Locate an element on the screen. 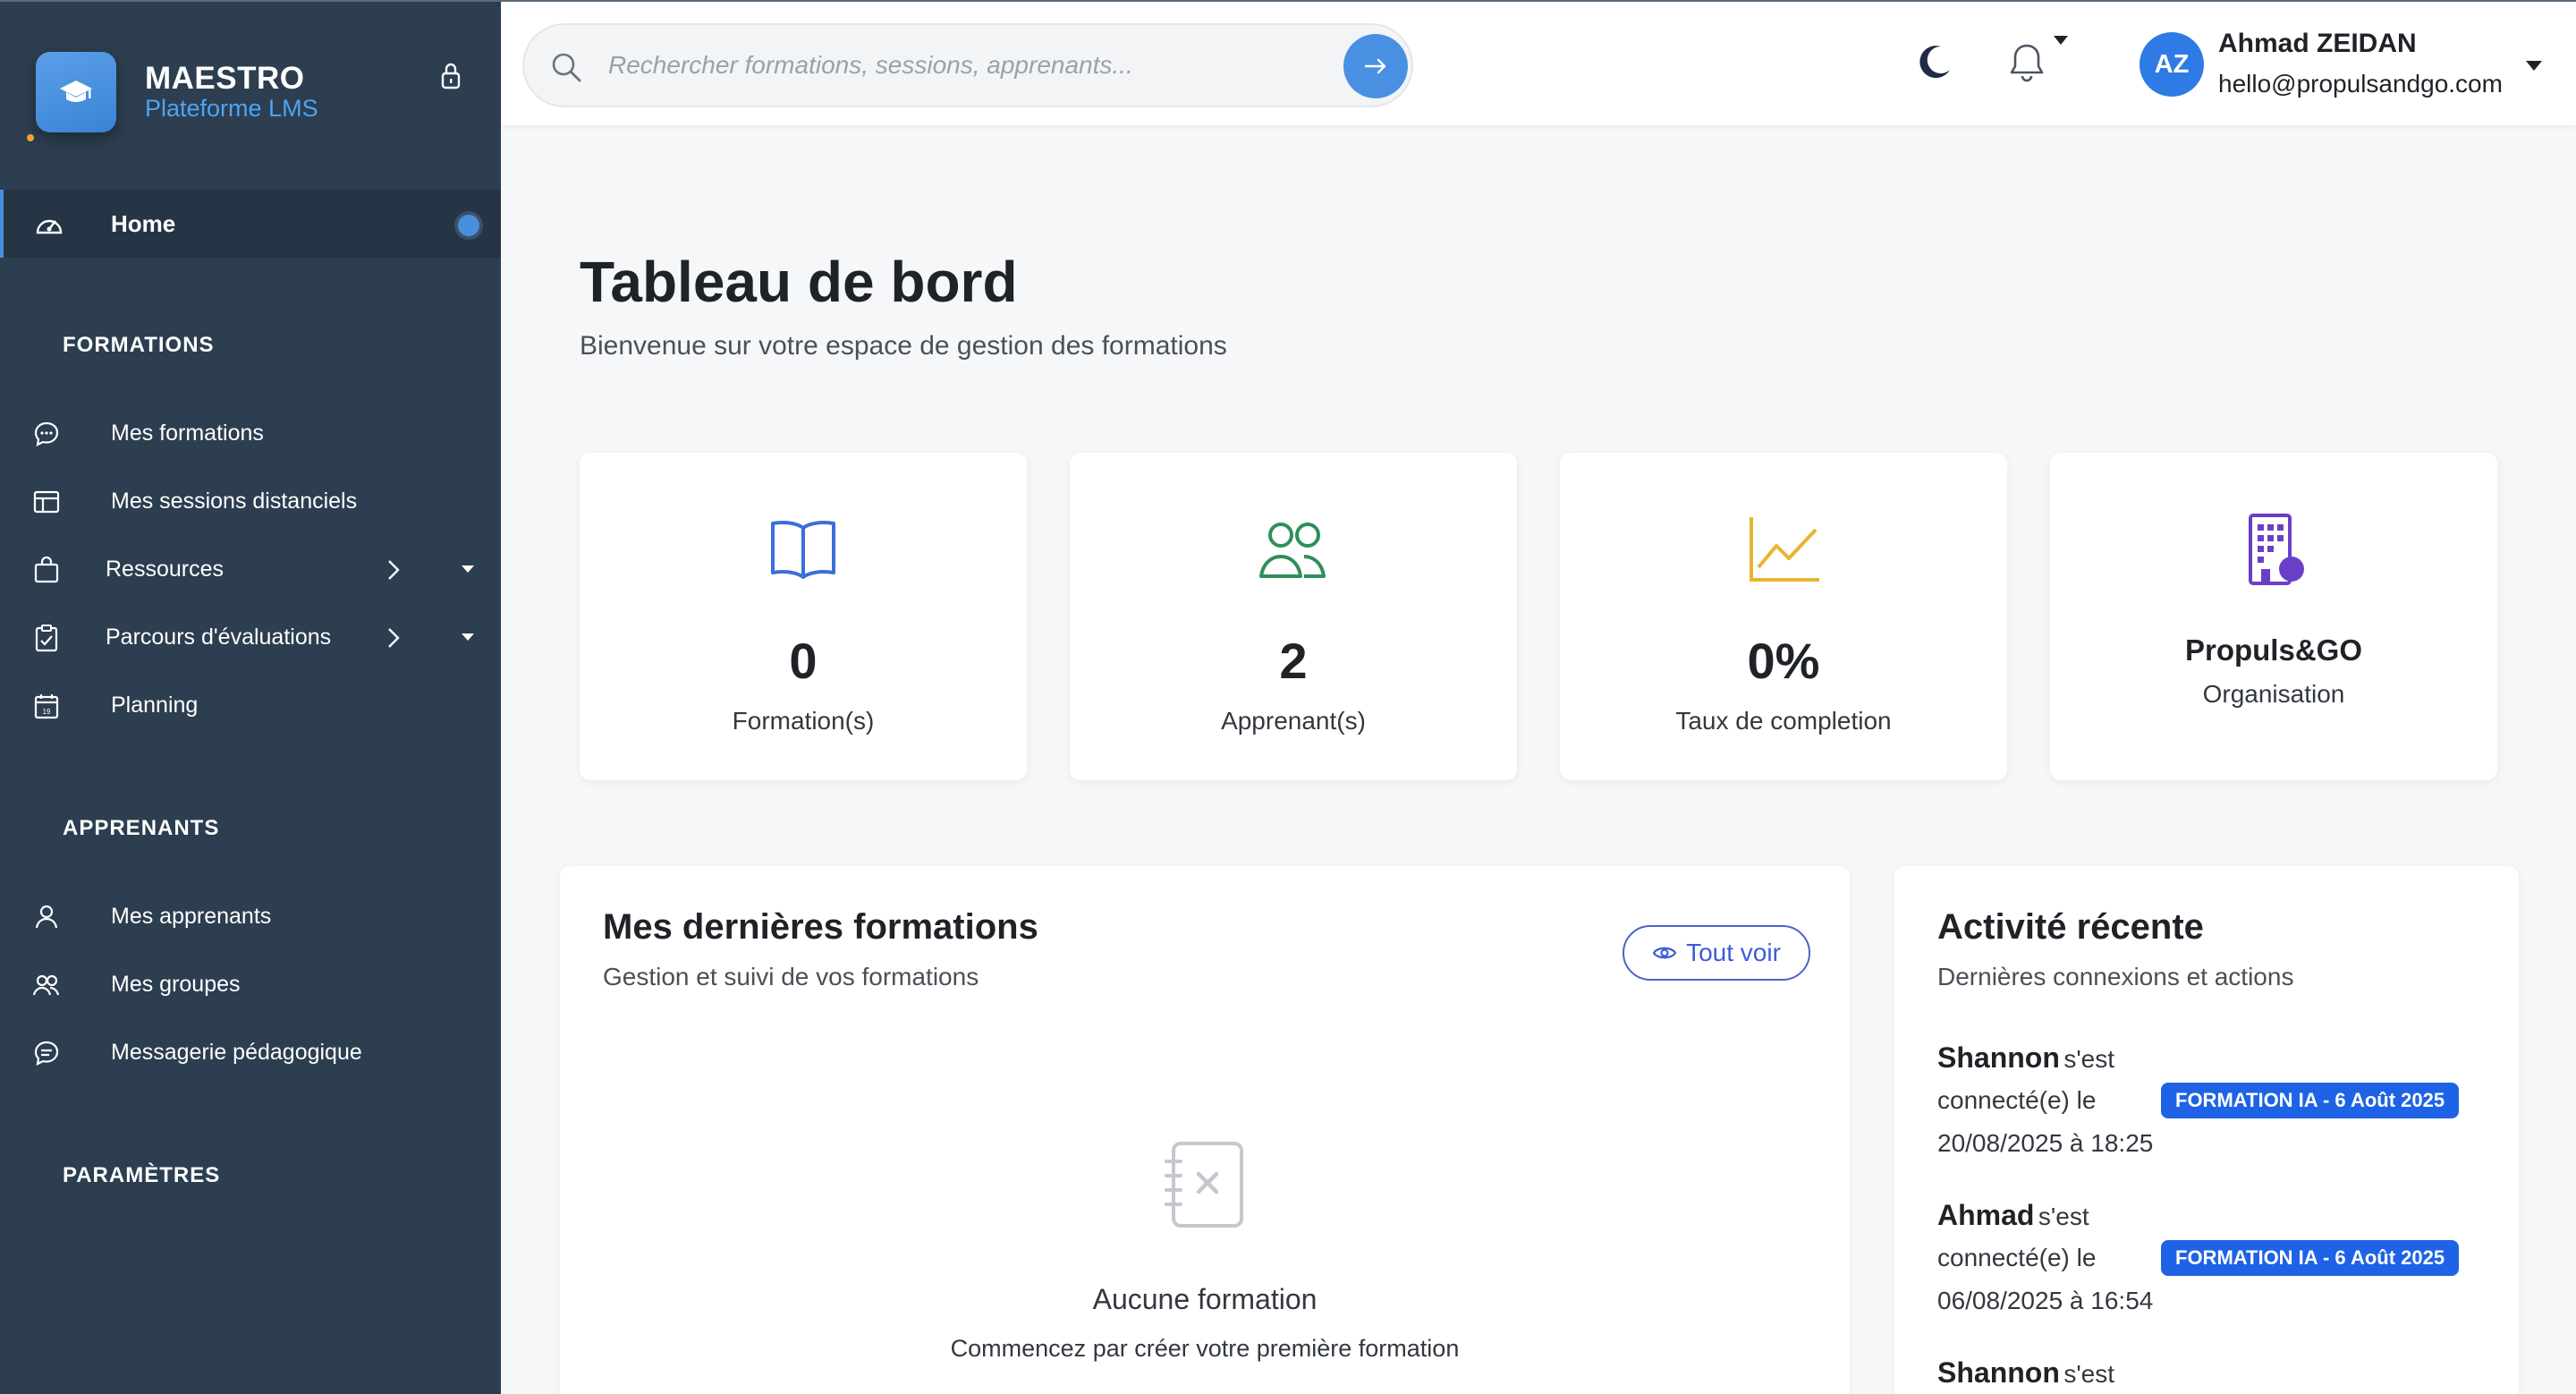 This screenshot has height=1394, width=2576. sidebar-item-mes-formations: Mes formations is located at coordinates (250, 433).